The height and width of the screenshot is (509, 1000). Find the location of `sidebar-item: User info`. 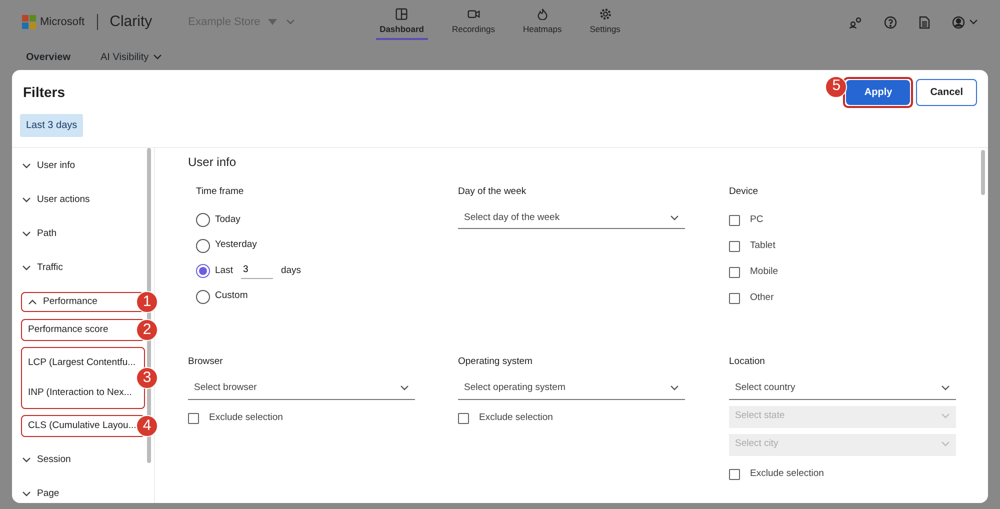

sidebar-item: User info is located at coordinates (77, 166).